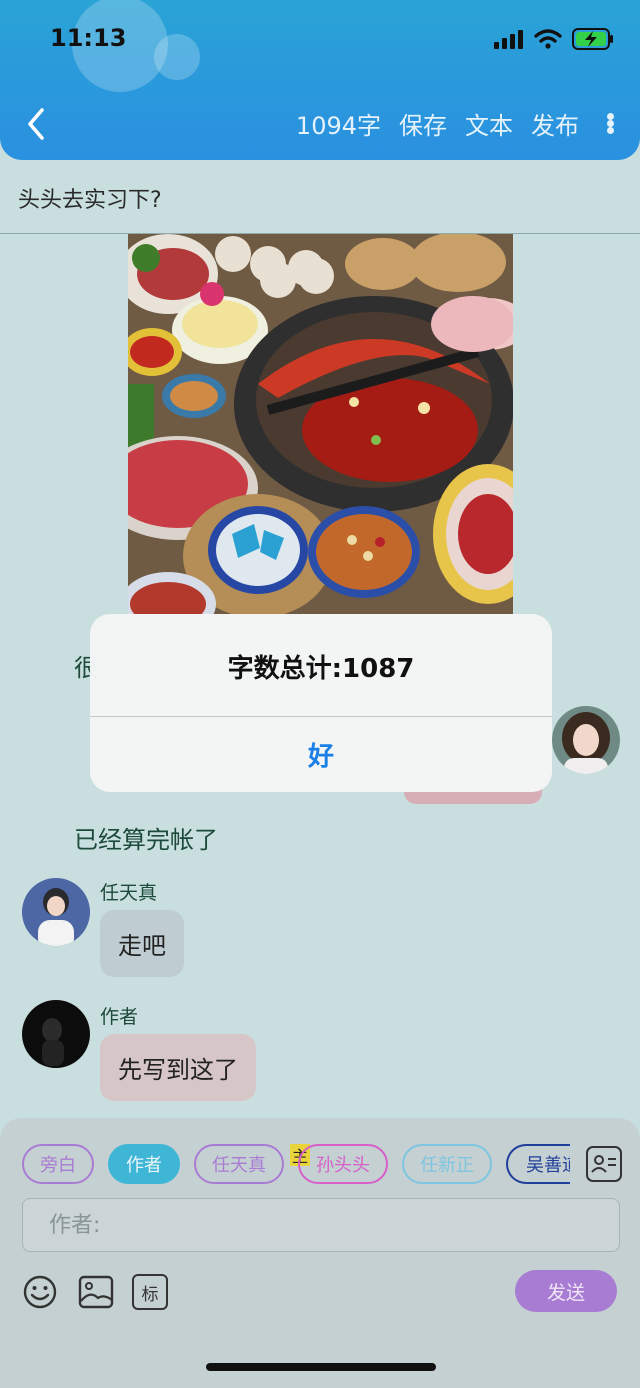  What do you see at coordinates (150, 1292) in the screenshot?
I see `mark-button: 标` at bounding box center [150, 1292].